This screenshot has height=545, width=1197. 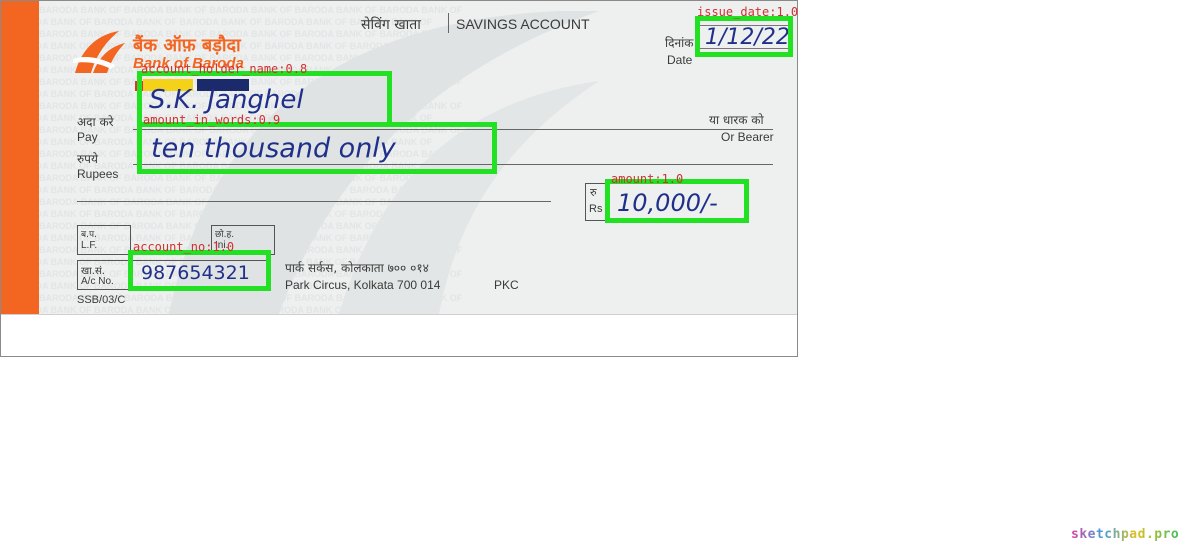 I want to click on bearer-label-english: Or Bearer, so click(x=747, y=137).